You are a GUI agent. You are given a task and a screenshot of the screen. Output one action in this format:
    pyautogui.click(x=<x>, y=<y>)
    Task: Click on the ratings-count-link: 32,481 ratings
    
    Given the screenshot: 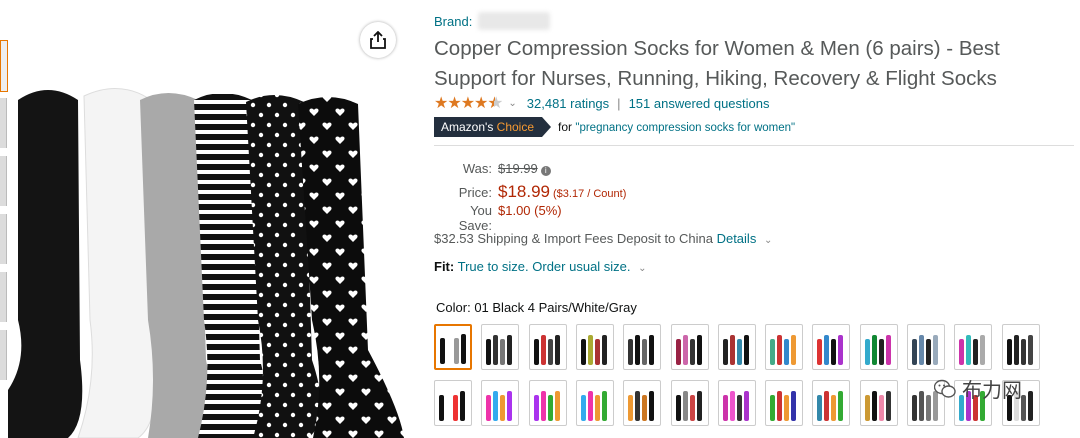 What is the action you would take?
    pyautogui.click(x=568, y=103)
    